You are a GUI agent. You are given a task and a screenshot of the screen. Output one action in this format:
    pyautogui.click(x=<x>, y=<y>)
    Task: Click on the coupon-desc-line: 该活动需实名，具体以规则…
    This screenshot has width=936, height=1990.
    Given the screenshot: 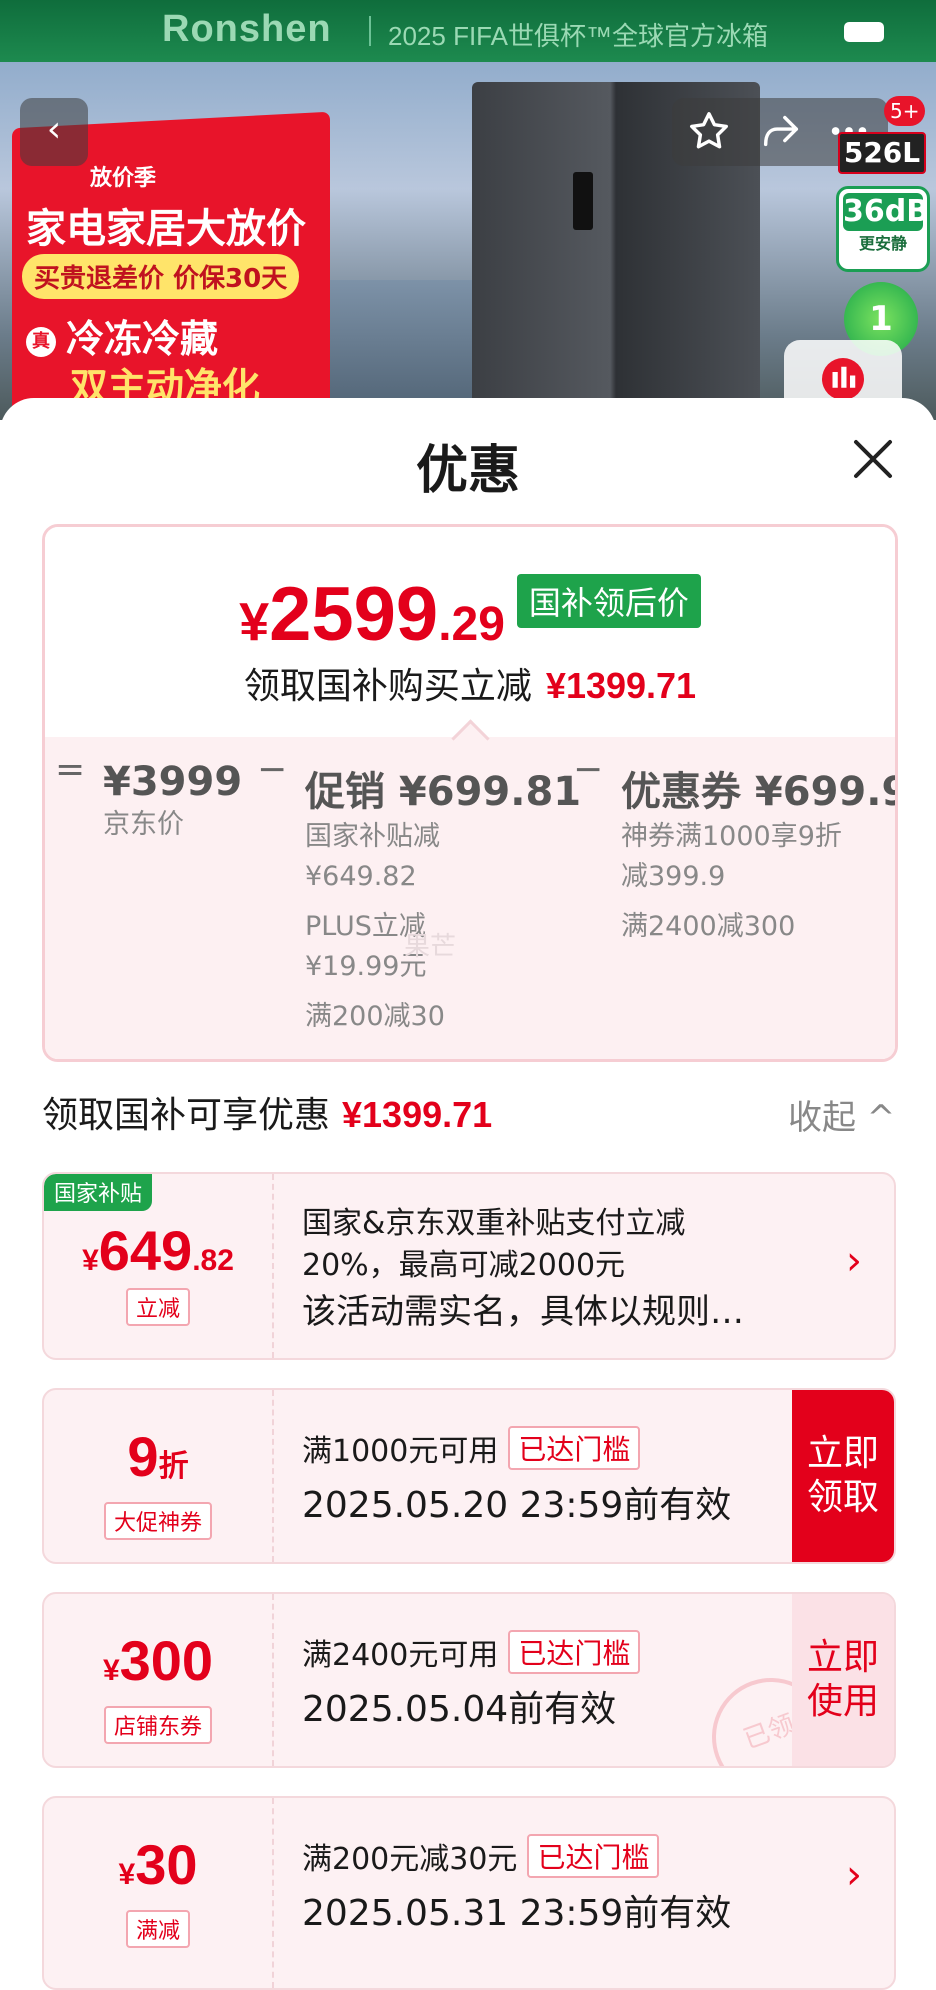 What is the action you would take?
    pyautogui.click(x=523, y=1312)
    